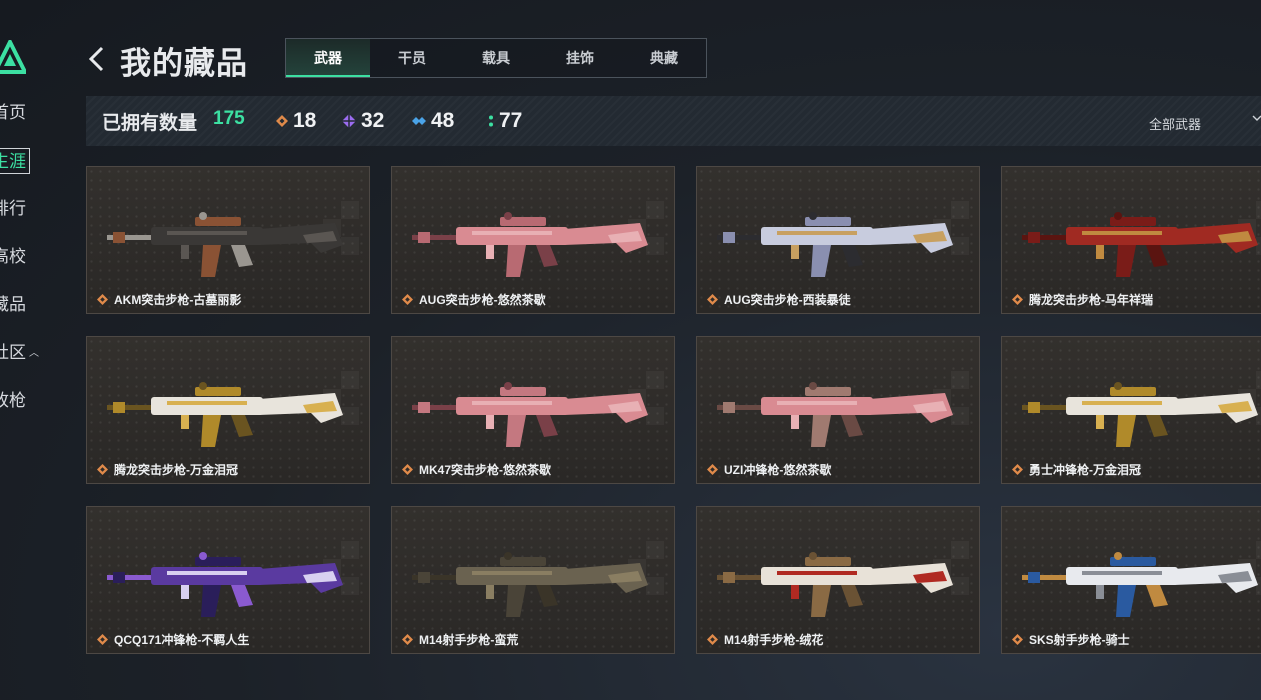  Describe the element at coordinates (491, 121) in the screenshot. I see `green-dots-icon` at that location.